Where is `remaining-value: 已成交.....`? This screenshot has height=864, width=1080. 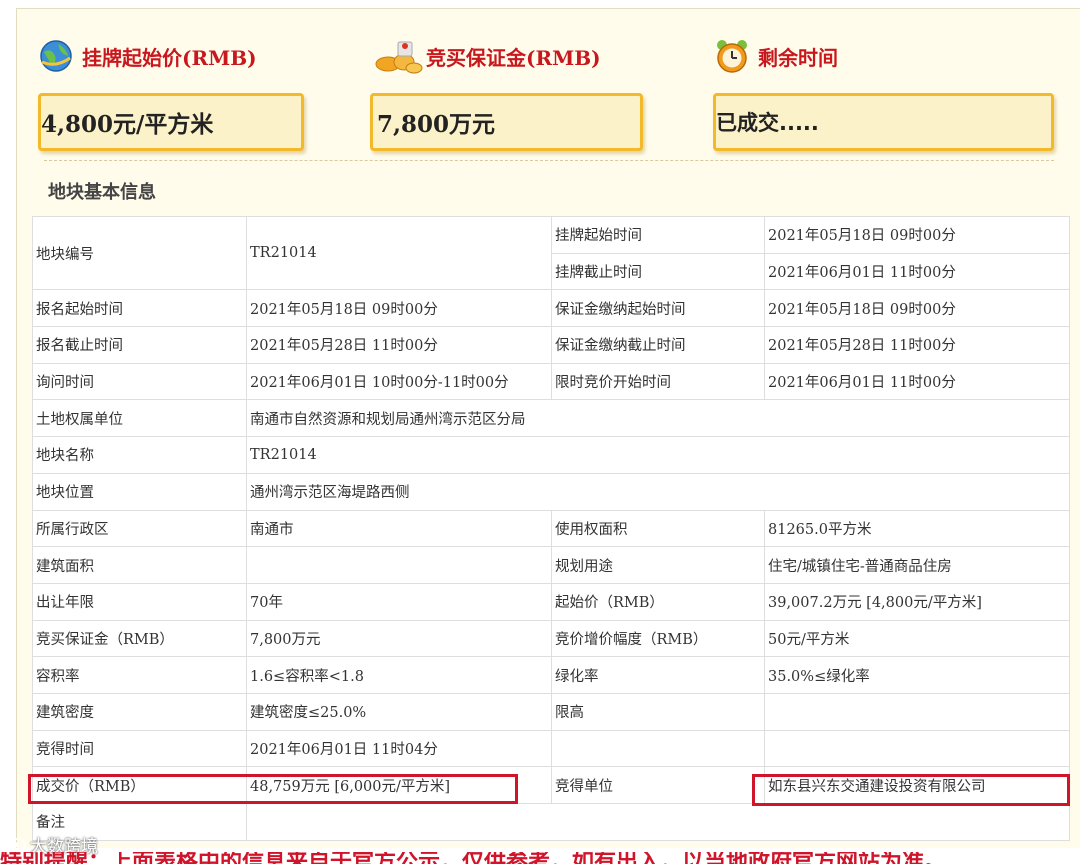 remaining-value: 已成交..... is located at coordinates (767, 123).